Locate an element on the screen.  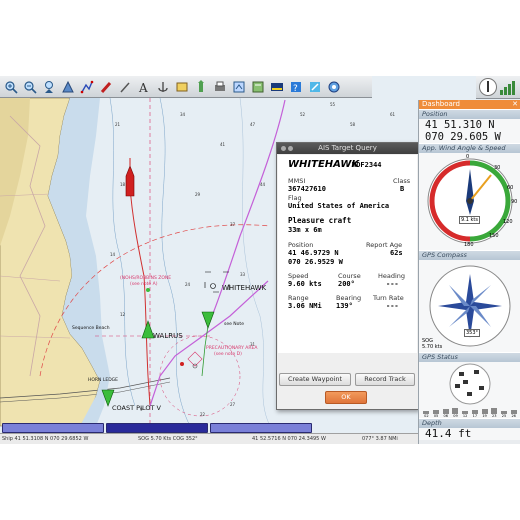
course-value: 200° is located at coordinates (346, 284).